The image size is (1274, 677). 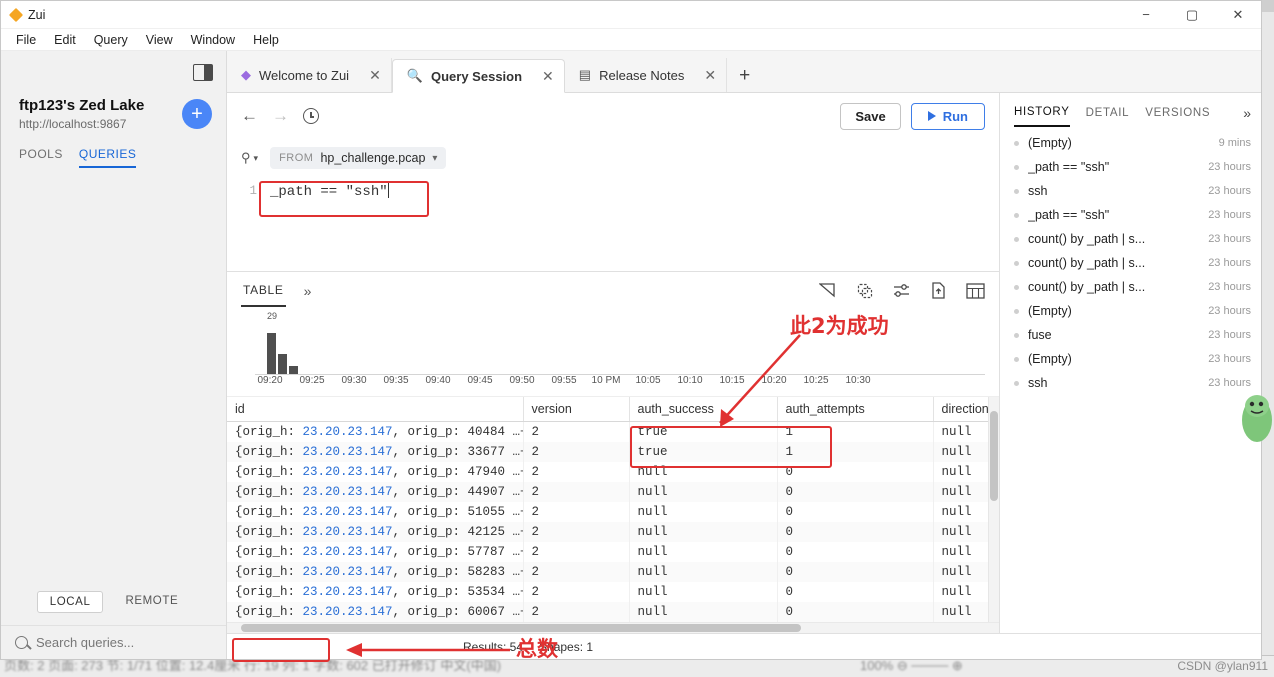 What do you see at coordinates (855, 431) in the screenshot?
I see `cell-auth-attempts: 1` at bounding box center [855, 431].